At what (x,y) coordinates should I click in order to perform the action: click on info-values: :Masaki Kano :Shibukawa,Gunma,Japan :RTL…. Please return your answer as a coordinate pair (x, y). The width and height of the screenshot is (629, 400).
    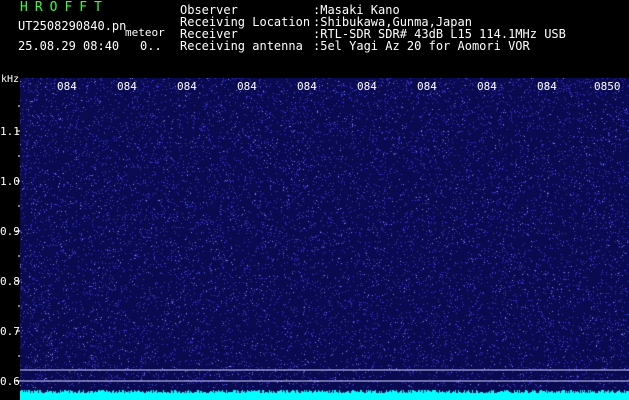
    Looking at the image, I should click on (439, 28).